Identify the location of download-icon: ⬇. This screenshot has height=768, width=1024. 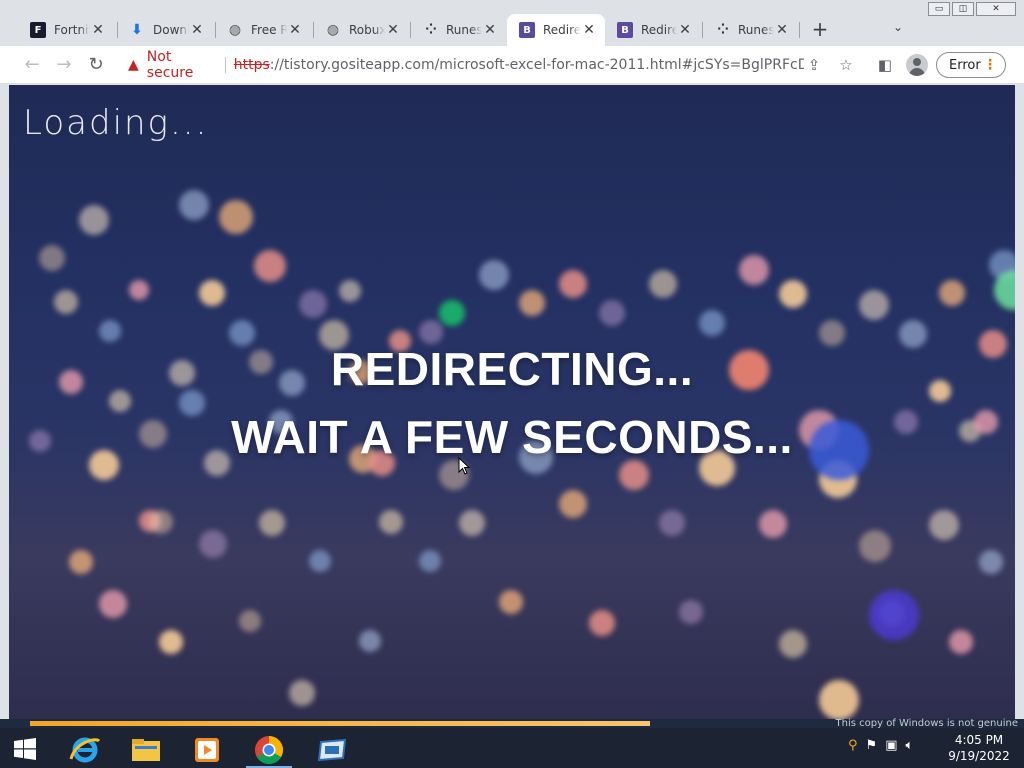
(137, 30).